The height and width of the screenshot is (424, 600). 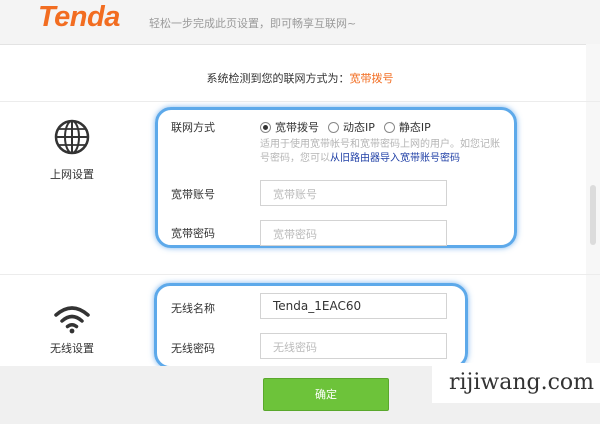 What do you see at coordinates (414, 127) in the screenshot?
I see `radio-static-label: 静态IP` at bounding box center [414, 127].